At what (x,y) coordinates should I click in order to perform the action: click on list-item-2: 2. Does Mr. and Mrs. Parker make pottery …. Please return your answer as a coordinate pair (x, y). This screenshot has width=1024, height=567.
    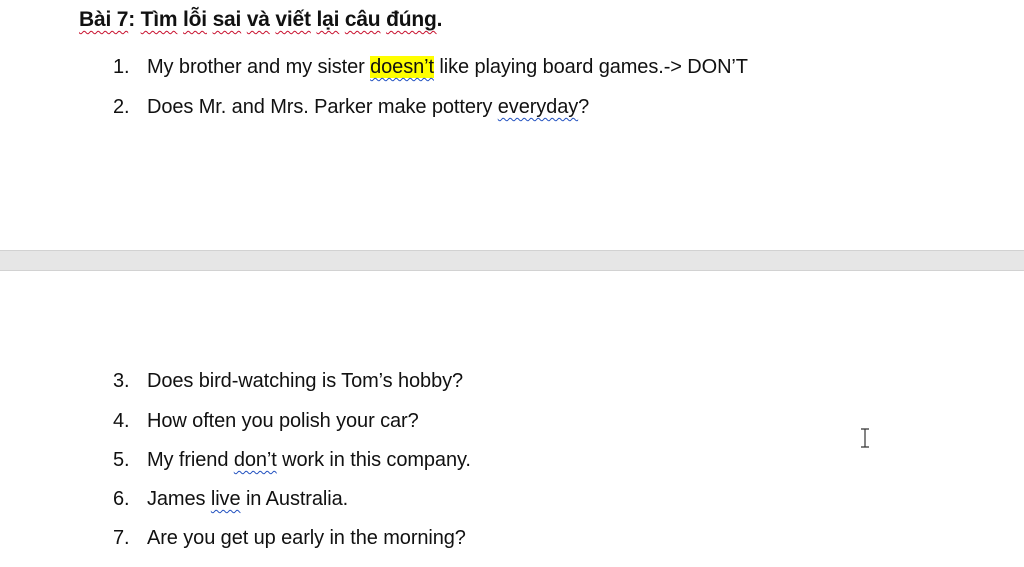
    Looking at the image, I should click on (351, 107).